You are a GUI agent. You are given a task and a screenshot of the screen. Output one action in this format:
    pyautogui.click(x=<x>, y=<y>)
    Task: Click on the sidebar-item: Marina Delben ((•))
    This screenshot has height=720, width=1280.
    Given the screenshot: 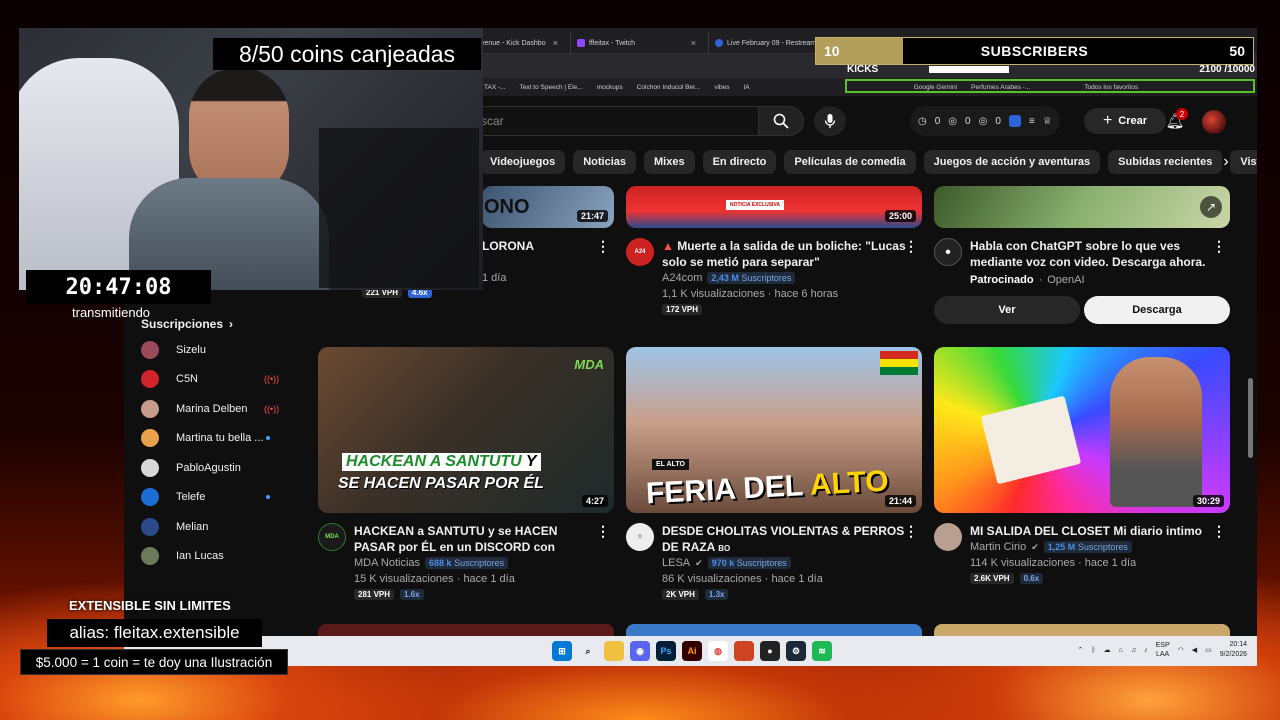 What is the action you would take?
    pyautogui.click(x=209, y=409)
    